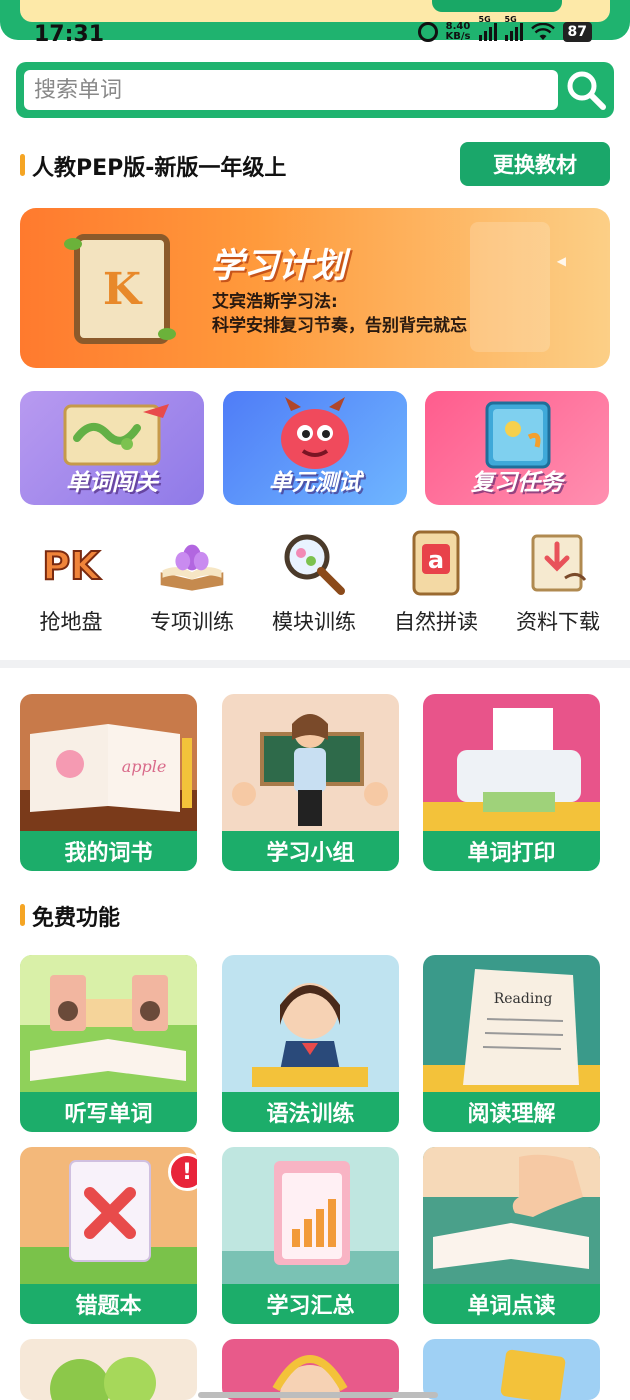 Image resolution: width=630 pixels, height=1400 pixels. What do you see at coordinates (517, 483) in the screenshot?
I see `review-task-label: 复习任务` at bounding box center [517, 483].